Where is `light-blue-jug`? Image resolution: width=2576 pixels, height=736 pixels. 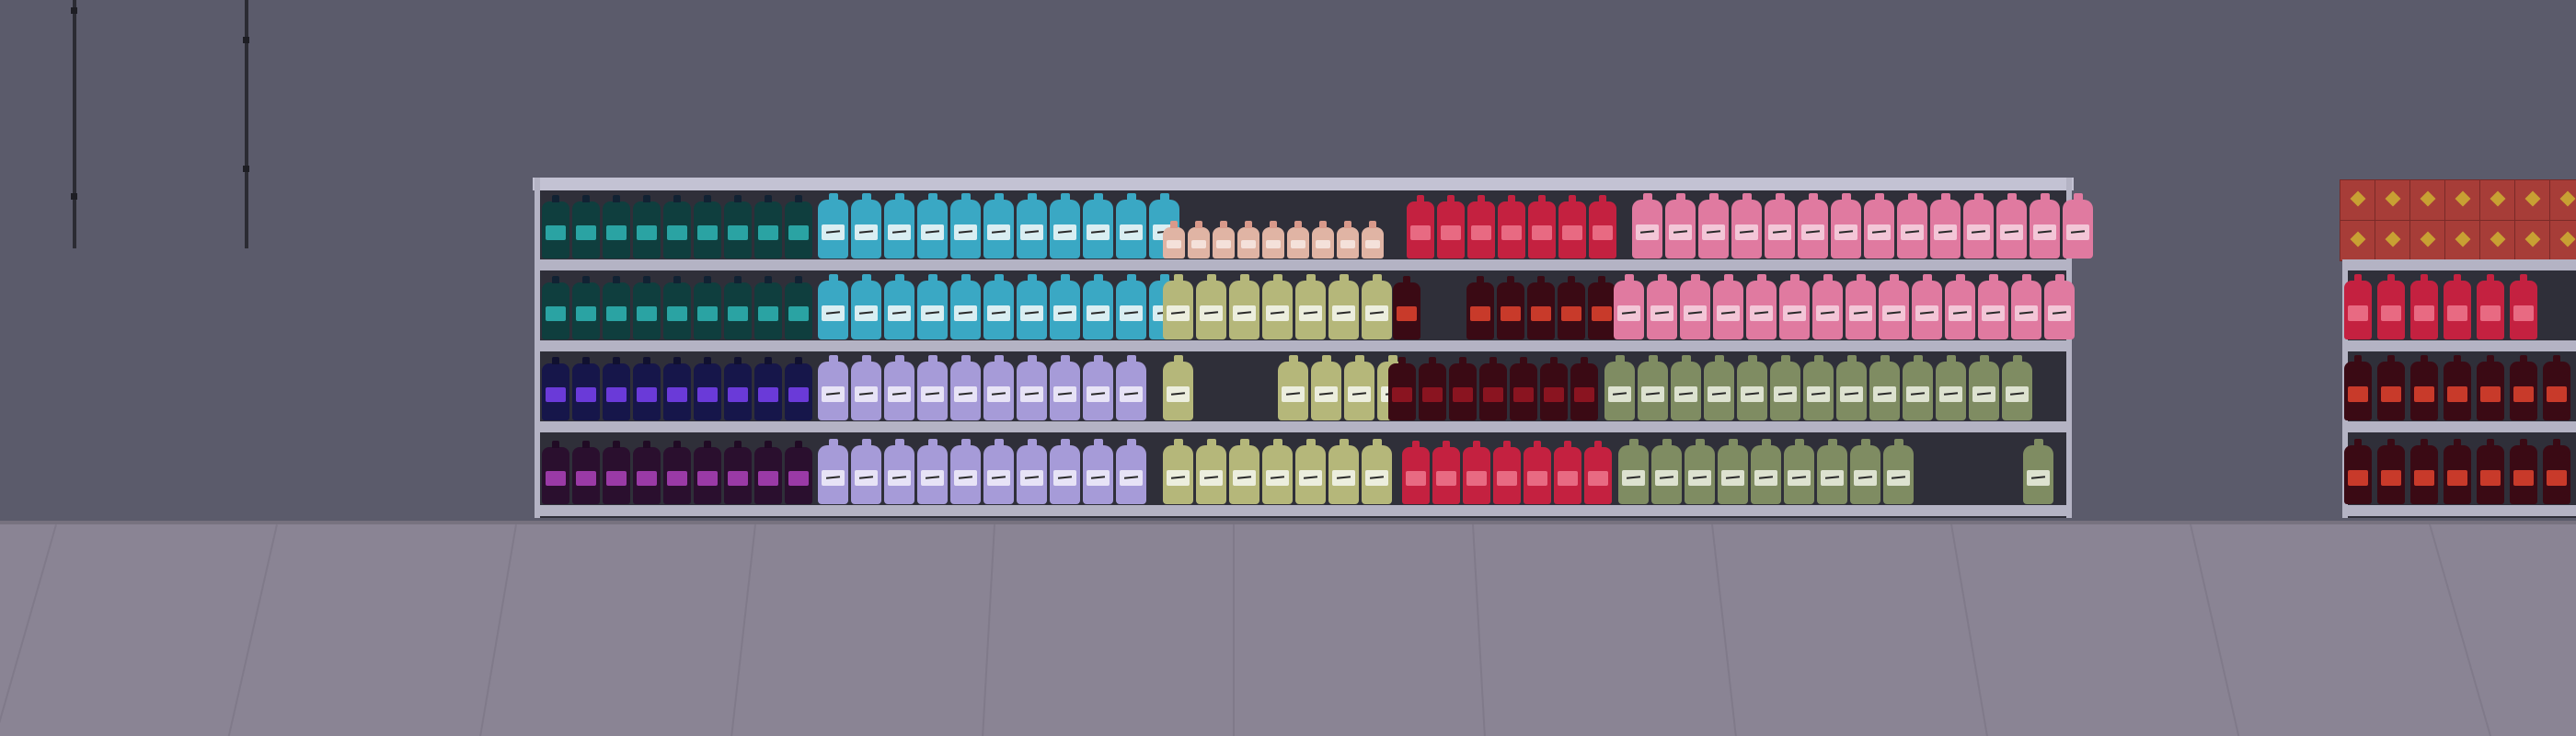 light-blue-jug is located at coordinates (965, 226).